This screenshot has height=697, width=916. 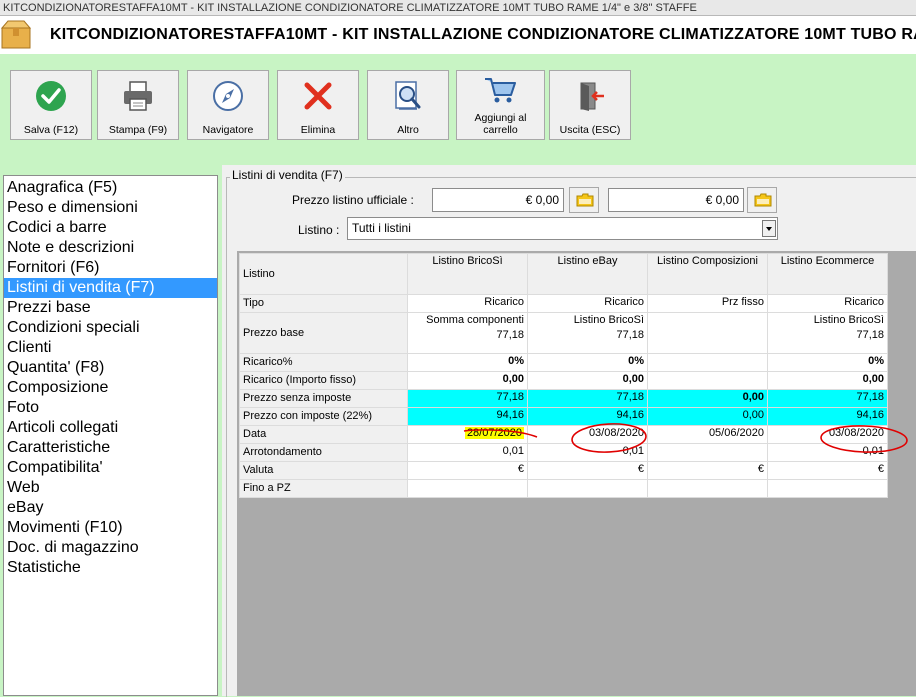 I want to click on save-button-label: Salva (F12), so click(x=51, y=130).